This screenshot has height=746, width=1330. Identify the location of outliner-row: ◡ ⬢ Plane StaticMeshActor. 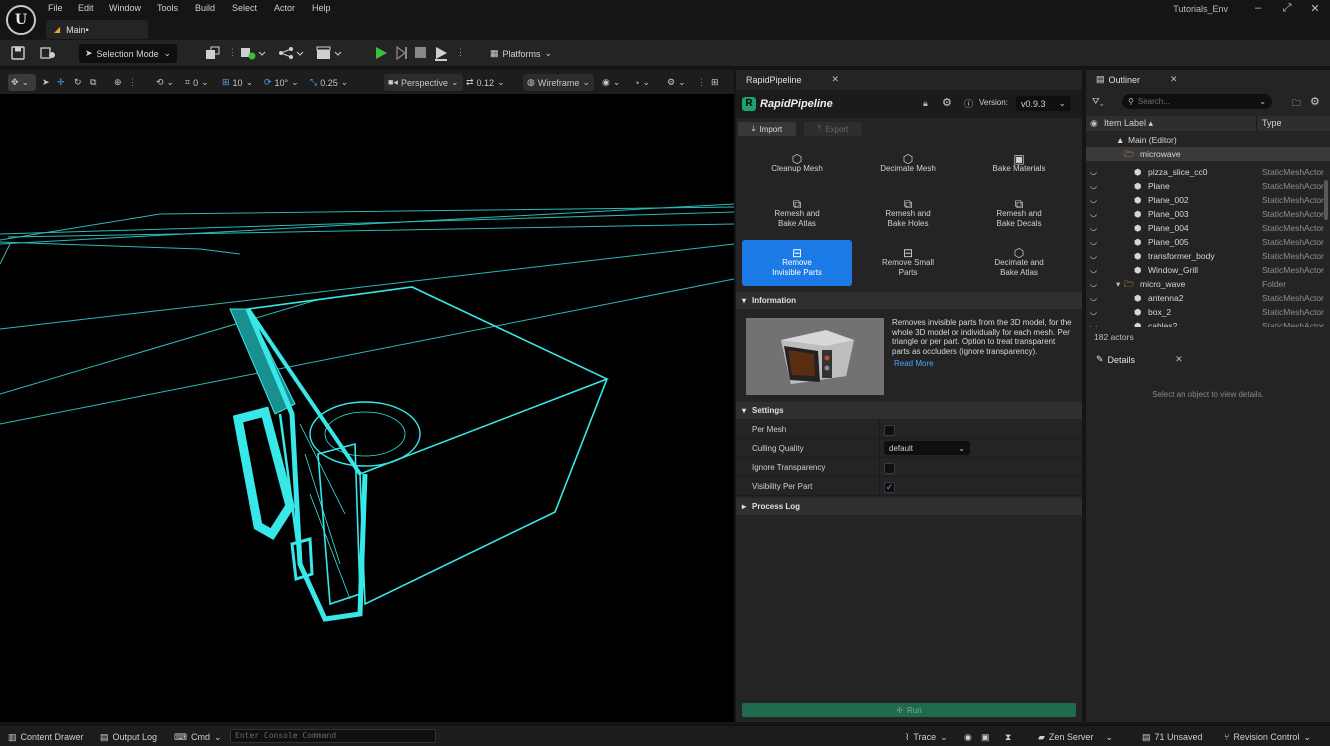
(1208, 186).